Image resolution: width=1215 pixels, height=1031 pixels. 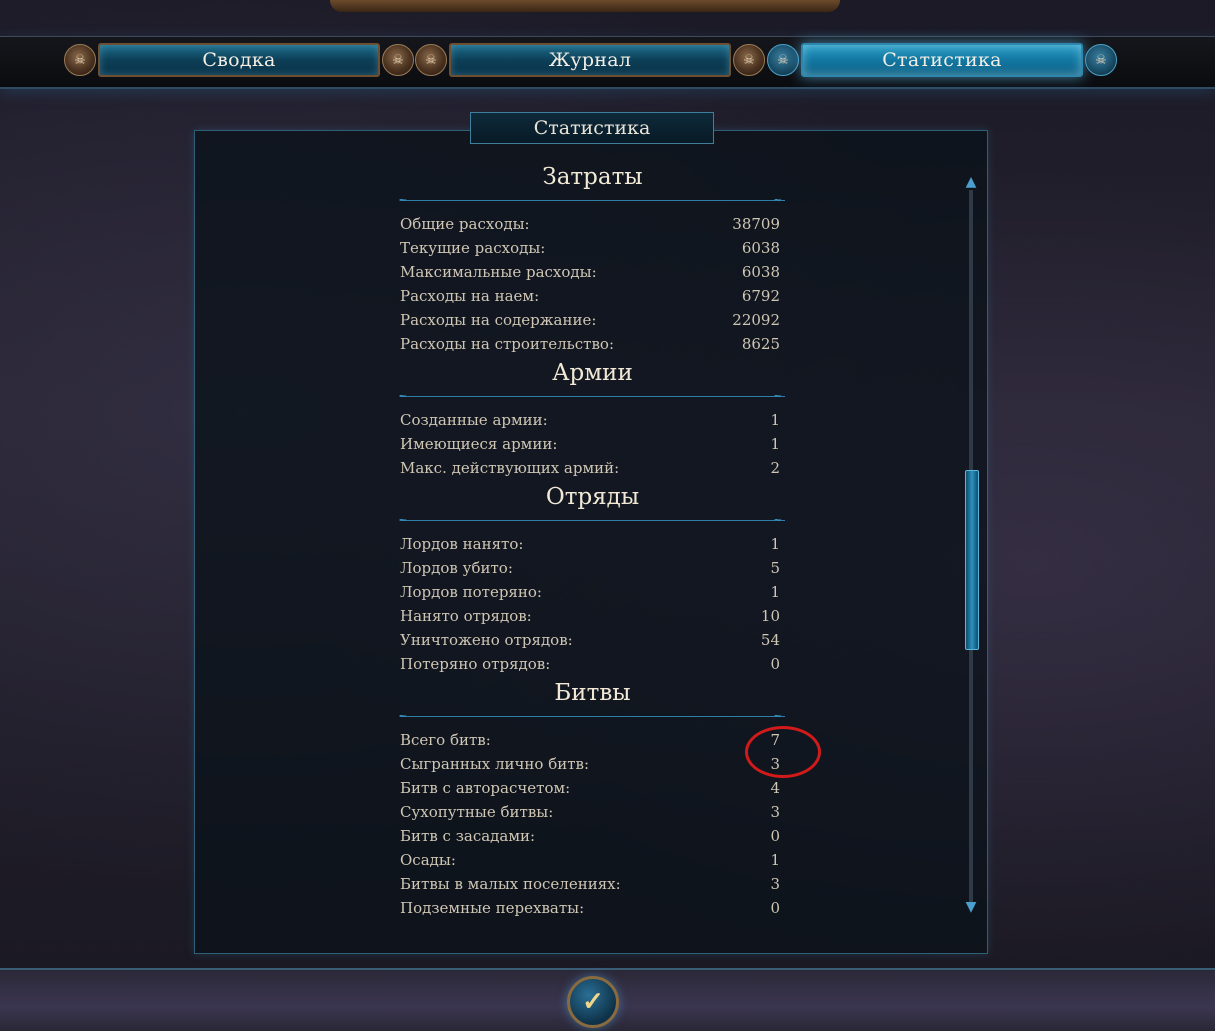 What do you see at coordinates (485, 788) in the screenshot?
I see `stat-label: Битв с авторасчетом:` at bounding box center [485, 788].